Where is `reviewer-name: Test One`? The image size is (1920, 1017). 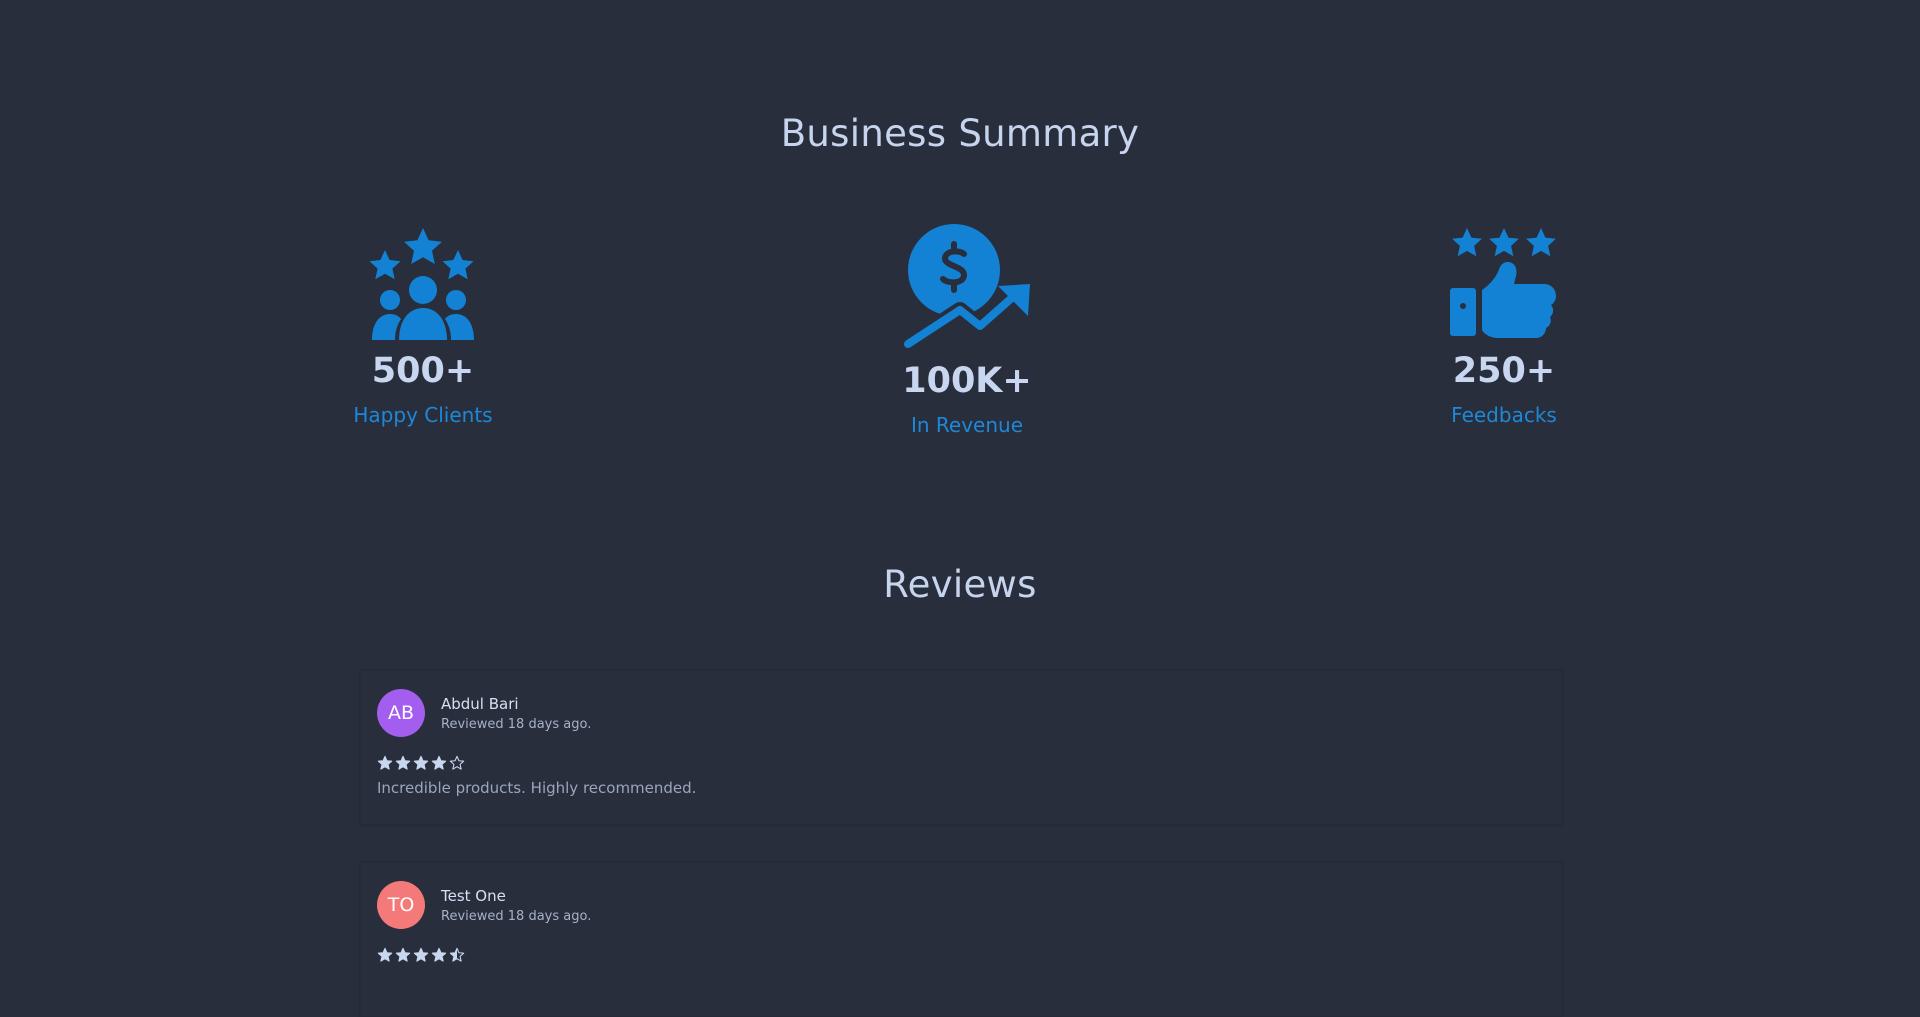
reviewer-name: Test One is located at coordinates (473, 896).